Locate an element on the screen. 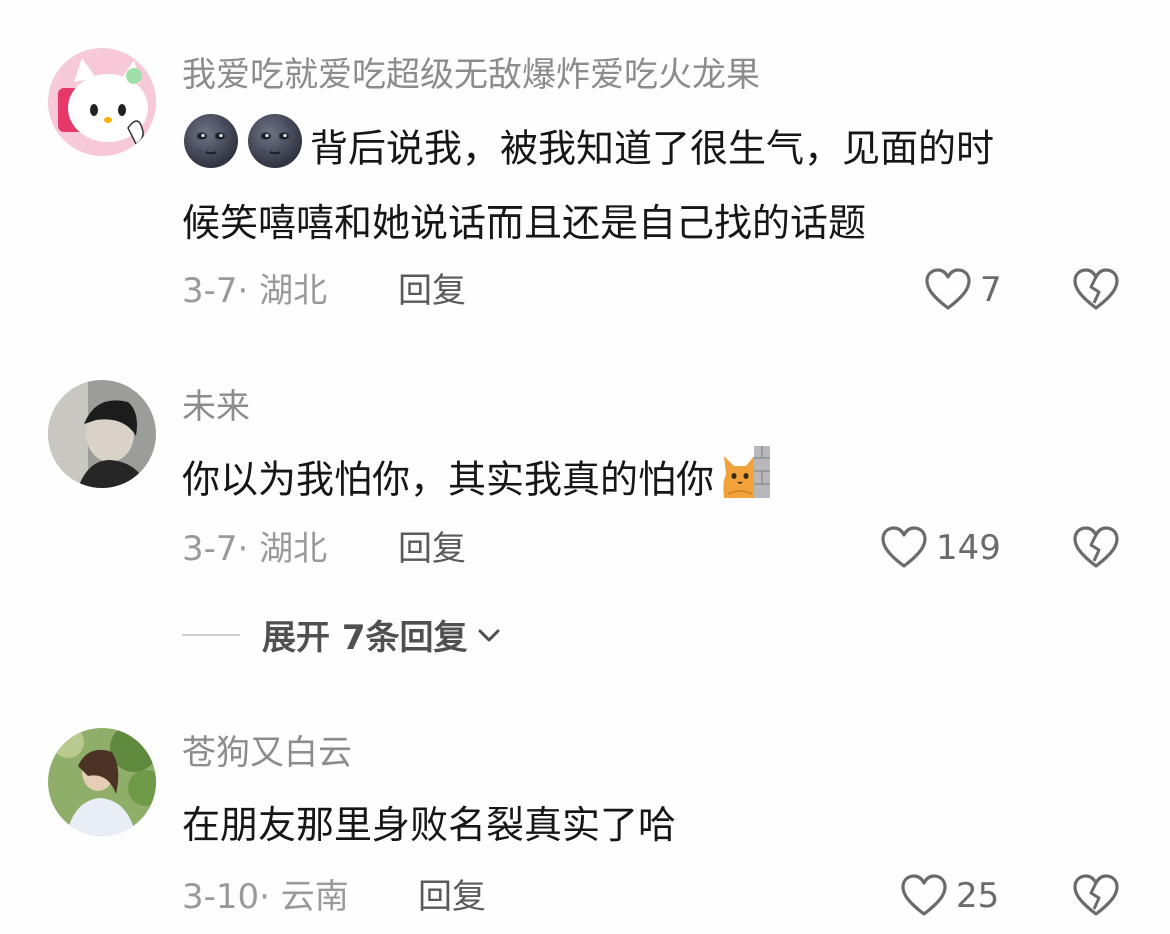  comment-text-line: 在朋友那里身败名裂真实了哈 is located at coordinates (429, 825).